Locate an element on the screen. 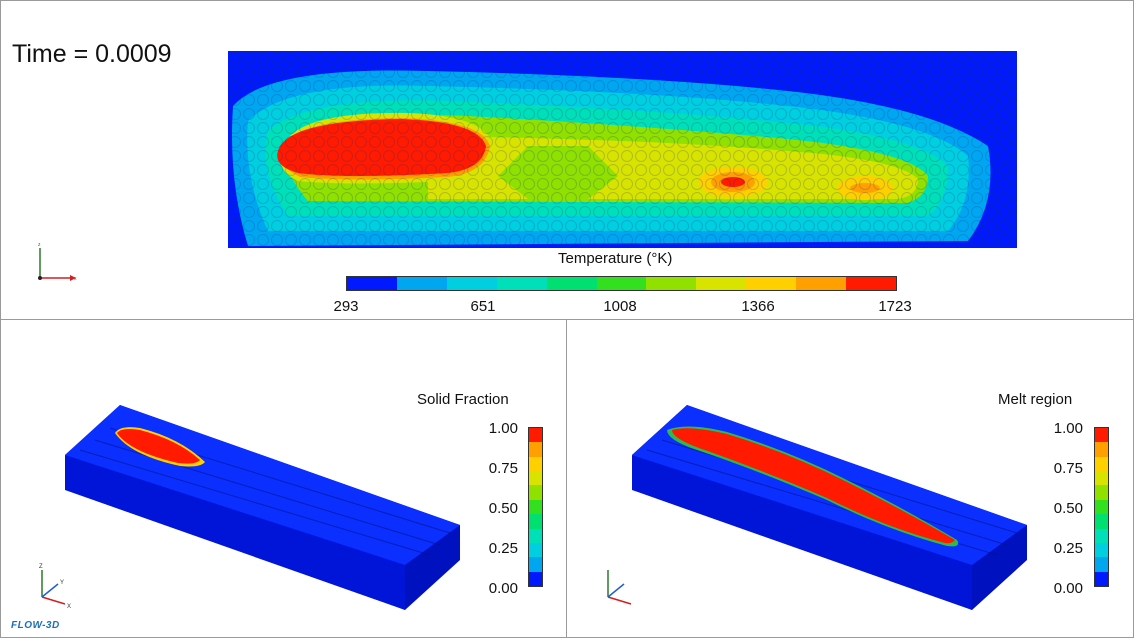  melt-region-tick: 0.00 is located at coordinates (1068, 588).